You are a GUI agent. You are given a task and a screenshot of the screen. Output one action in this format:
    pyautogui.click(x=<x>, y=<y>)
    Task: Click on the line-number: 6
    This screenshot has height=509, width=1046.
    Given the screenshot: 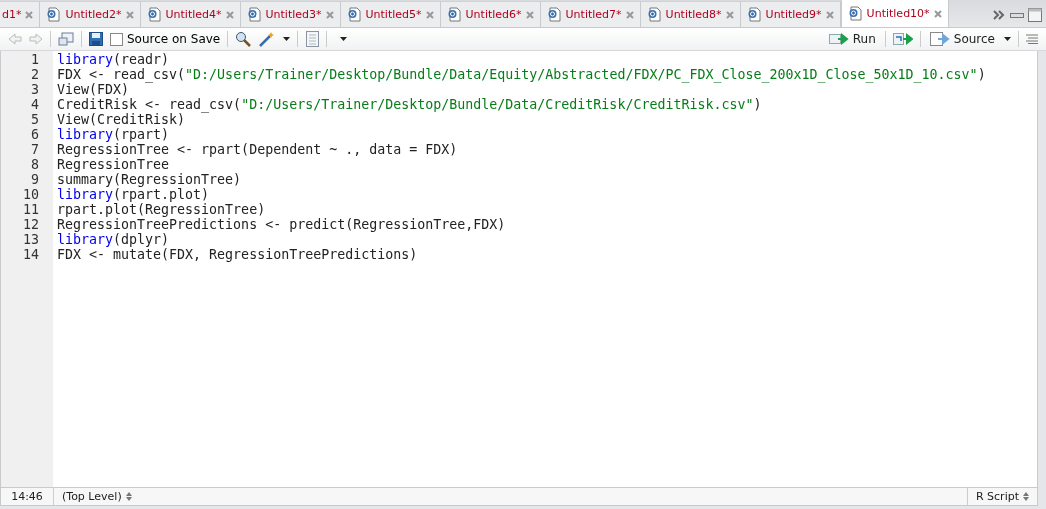 What is the action you would take?
    pyautogui.click(x=35, y=134)
    